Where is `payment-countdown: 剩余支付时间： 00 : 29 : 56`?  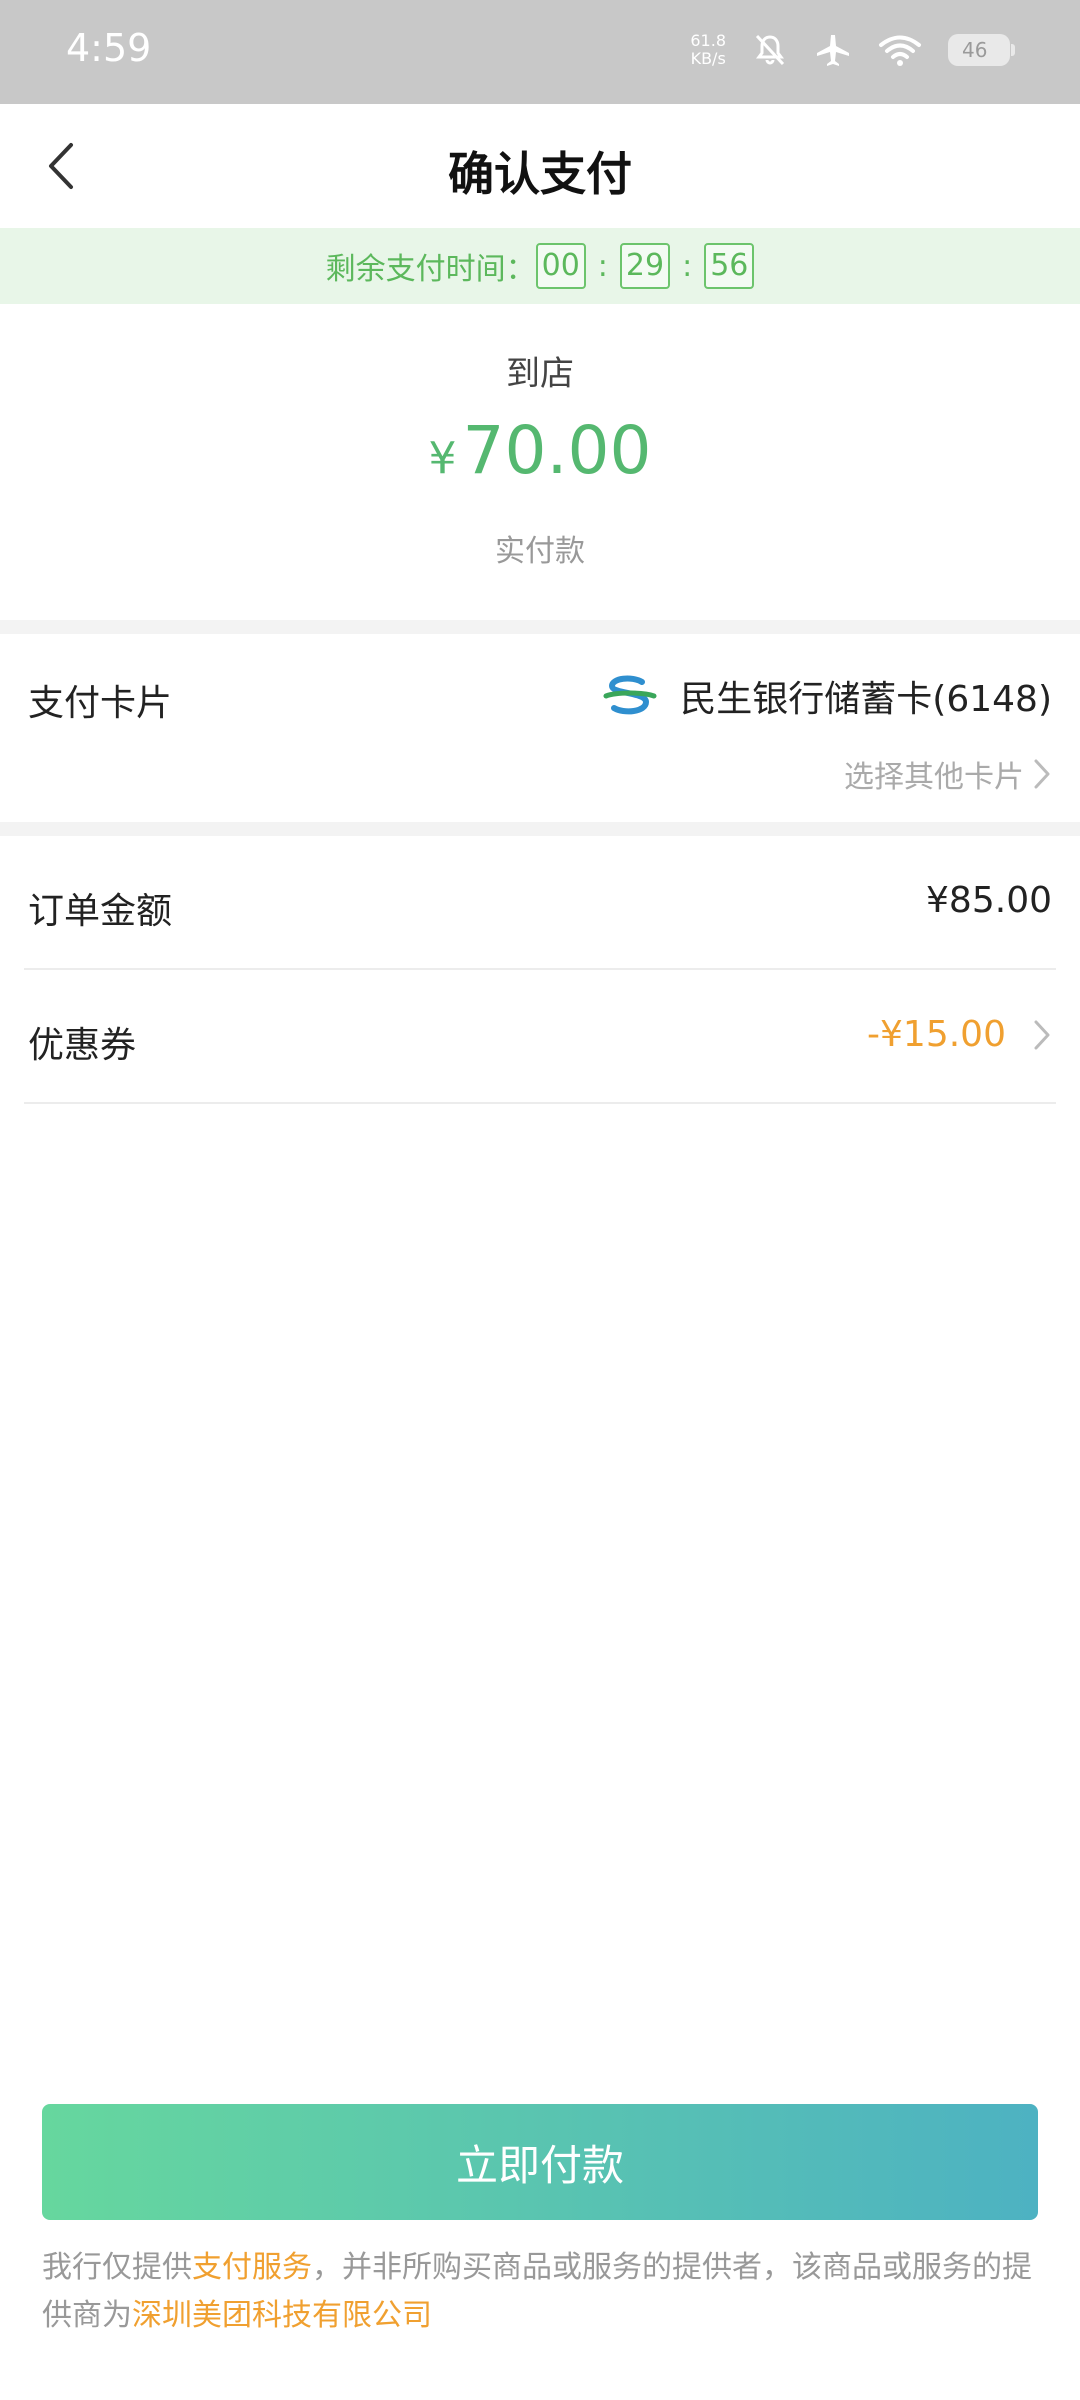
payment-countdown: 剩余支付时间： 00 : 29 : 56 is located at coordinates (540, 266).